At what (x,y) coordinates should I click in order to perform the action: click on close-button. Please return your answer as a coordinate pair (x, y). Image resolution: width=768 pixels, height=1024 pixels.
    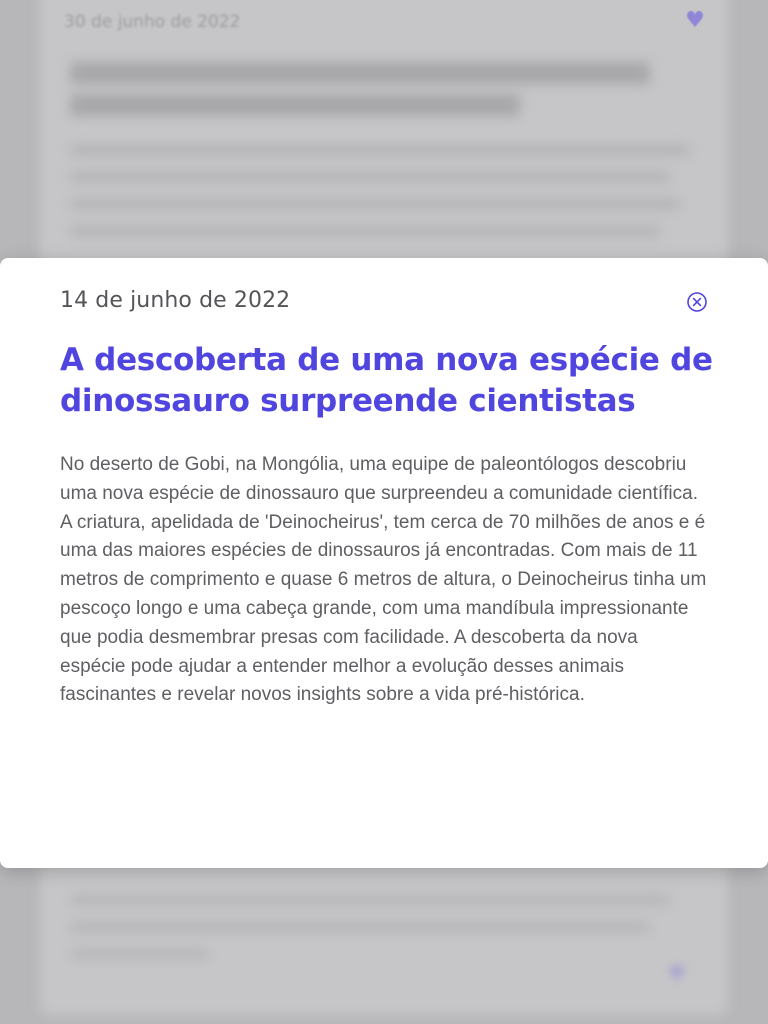
    Looking at the image, I should click on (697, 302).